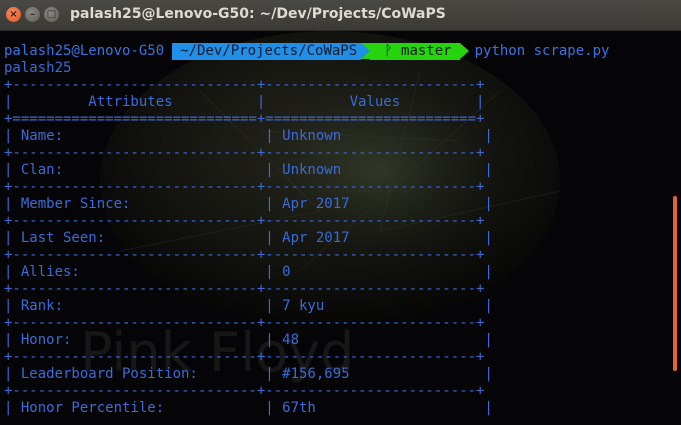 The height and width of the screenshot is (425, 681). I want to click on output-username: palash25, so click(38, 68).